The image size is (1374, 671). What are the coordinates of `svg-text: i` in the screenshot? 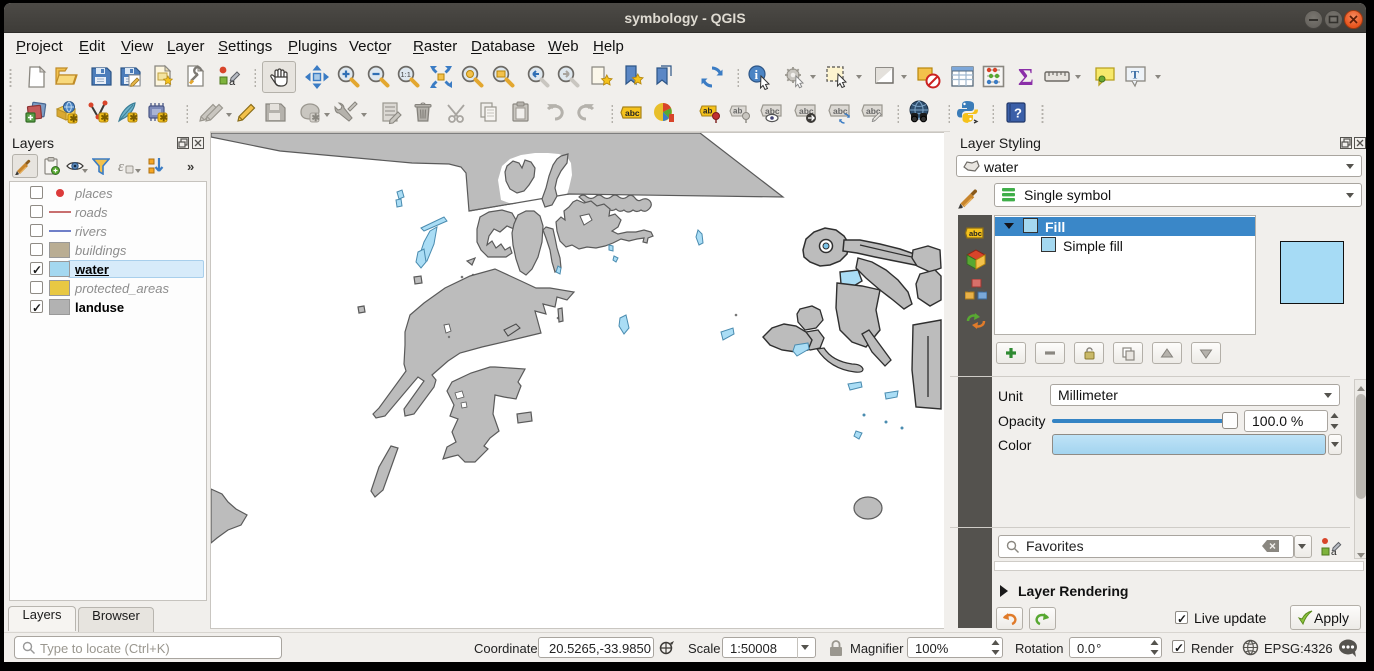 It's located at (757, 74).